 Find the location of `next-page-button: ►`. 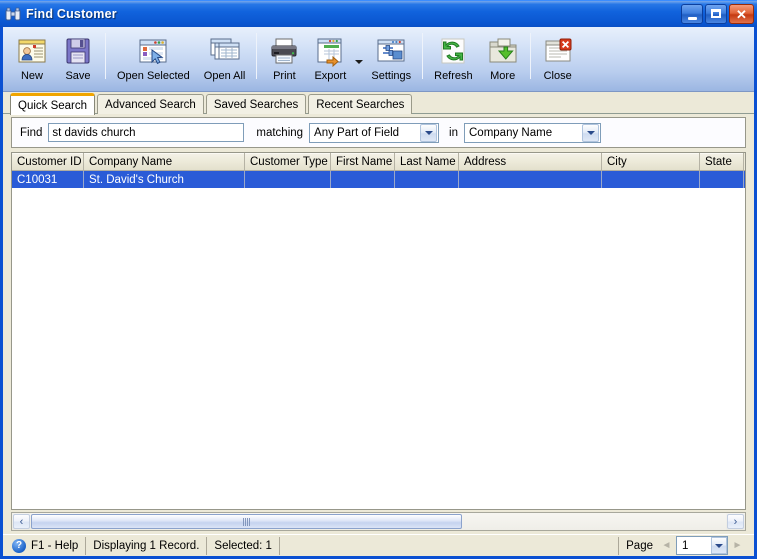

next-page-button: ► is located at coordinates (737, 545).